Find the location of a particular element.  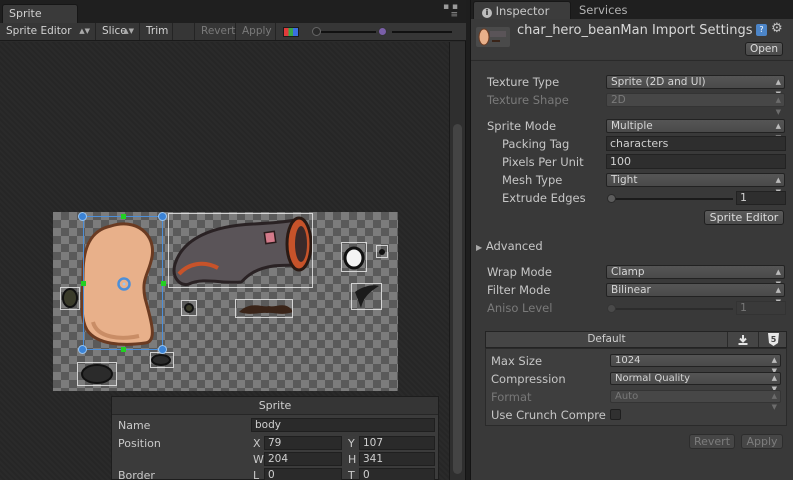

sprite-mode-dropdown: Multiple ▲▼ is located at coordinates (695, 130).